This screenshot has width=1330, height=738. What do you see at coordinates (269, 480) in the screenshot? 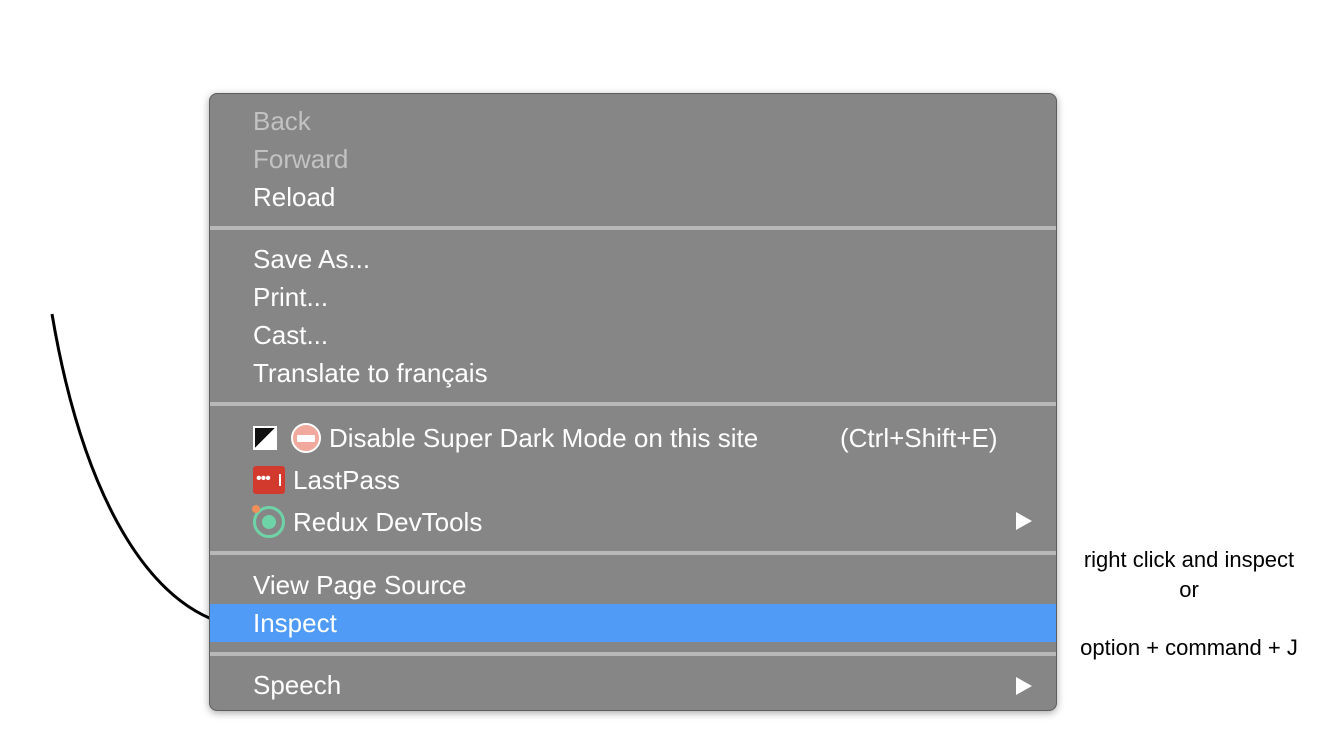
I see `lastpass-icon` at bounding box center [269, 480].